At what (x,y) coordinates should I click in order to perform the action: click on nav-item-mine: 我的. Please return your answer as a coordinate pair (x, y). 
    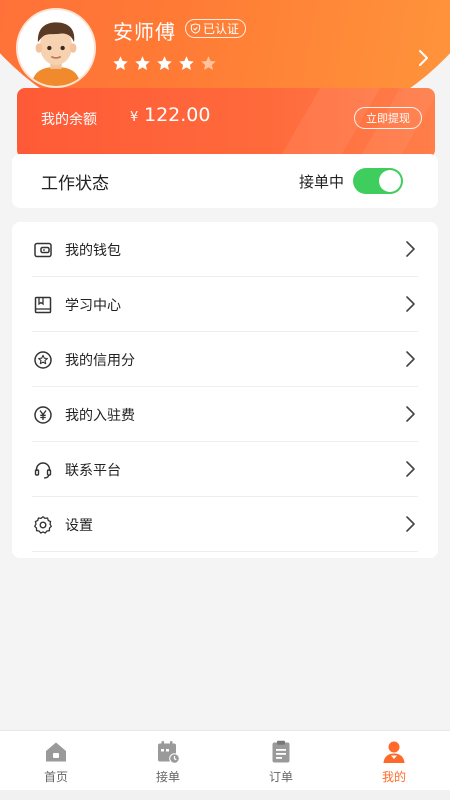
    Looking at the image, I should click on (394, 761).